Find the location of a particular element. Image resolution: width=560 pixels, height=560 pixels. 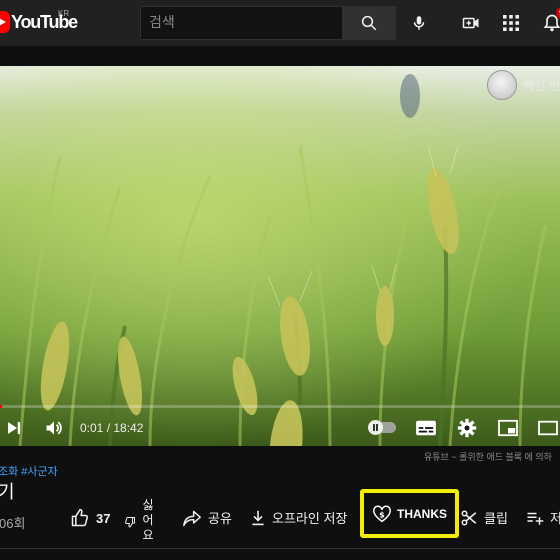

divider is located at coordinates (280, 548).